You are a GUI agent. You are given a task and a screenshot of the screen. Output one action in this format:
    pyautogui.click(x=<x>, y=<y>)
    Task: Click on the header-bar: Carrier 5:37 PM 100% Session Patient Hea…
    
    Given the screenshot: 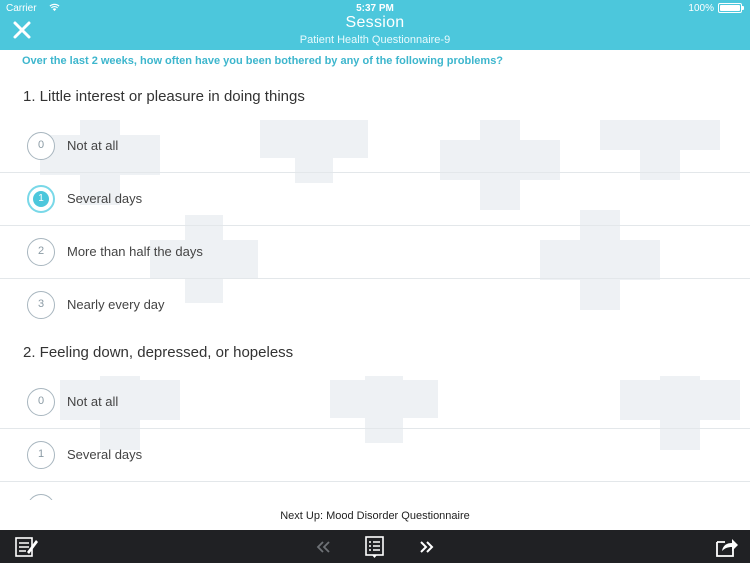 What is the action you would take?
    pyautogui.click(x=375, y=25)
    